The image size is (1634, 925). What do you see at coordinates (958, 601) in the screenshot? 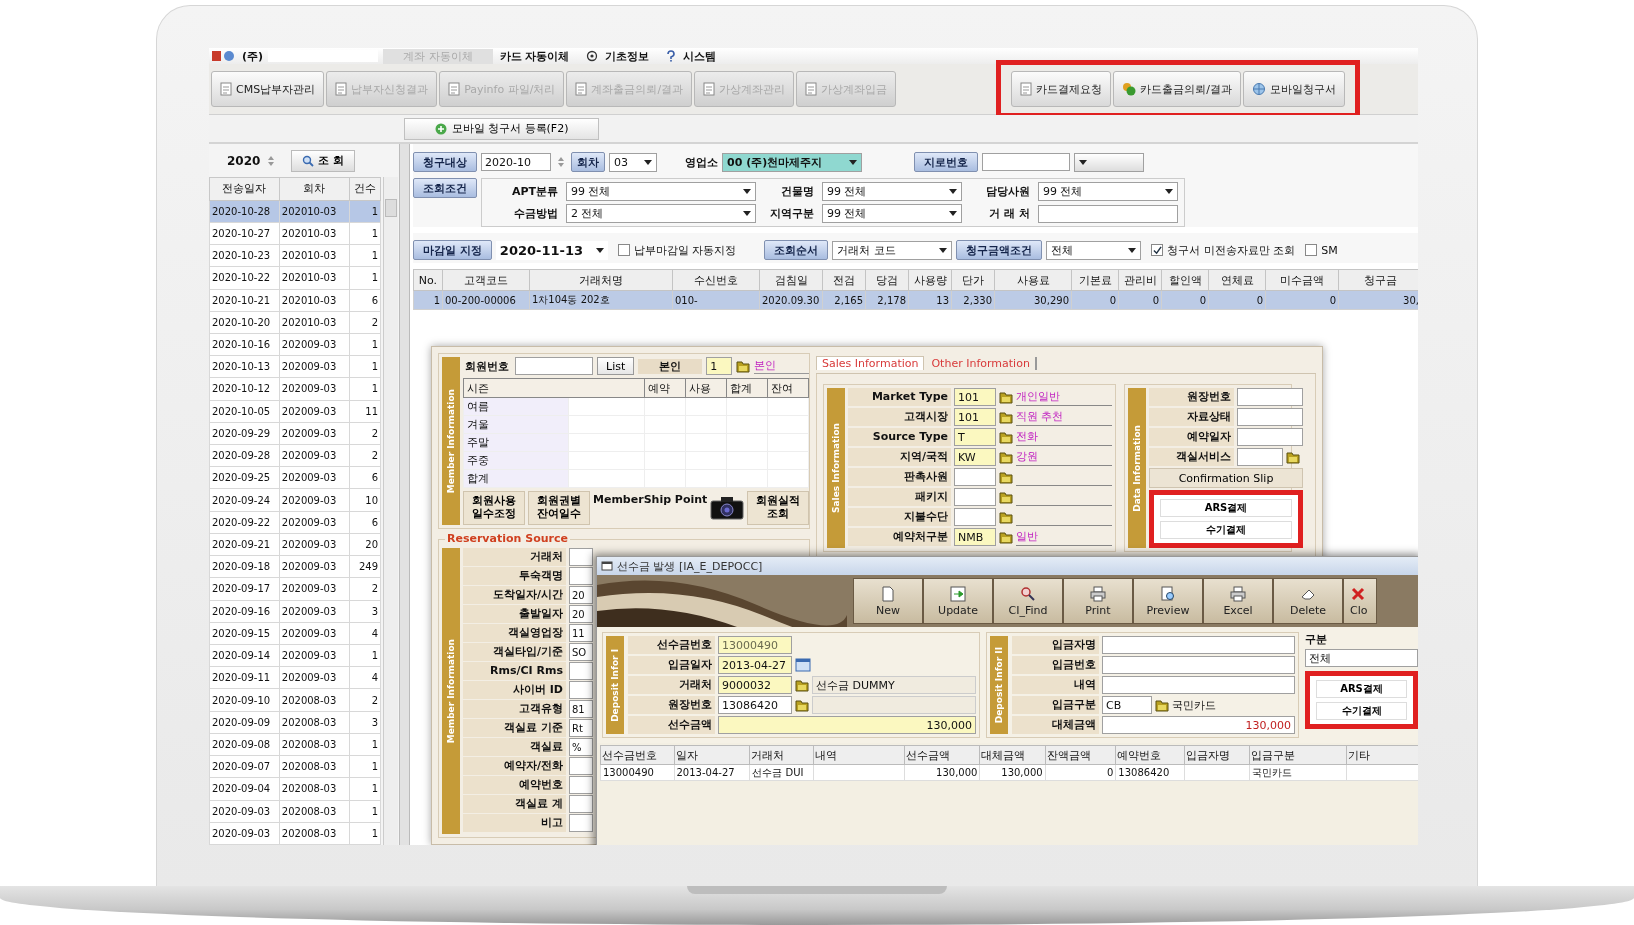
I see `toolbar-button: Update` at bounding box center [958, 601].